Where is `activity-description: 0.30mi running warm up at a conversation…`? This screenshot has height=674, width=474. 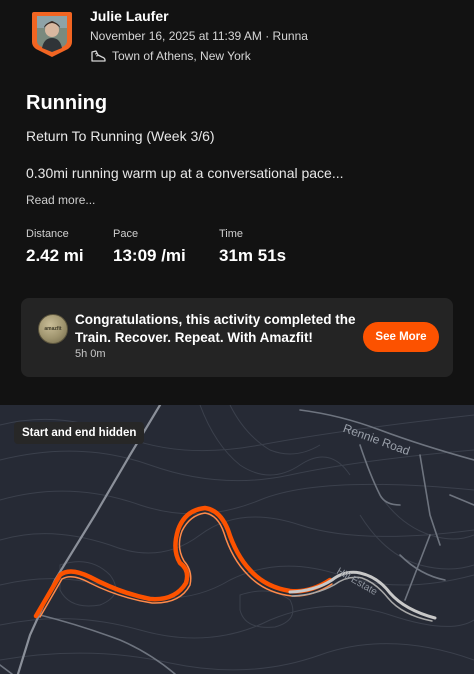
activity-description: 0.30mi running warm up at a conversation… is located at coordinates (185, 173).